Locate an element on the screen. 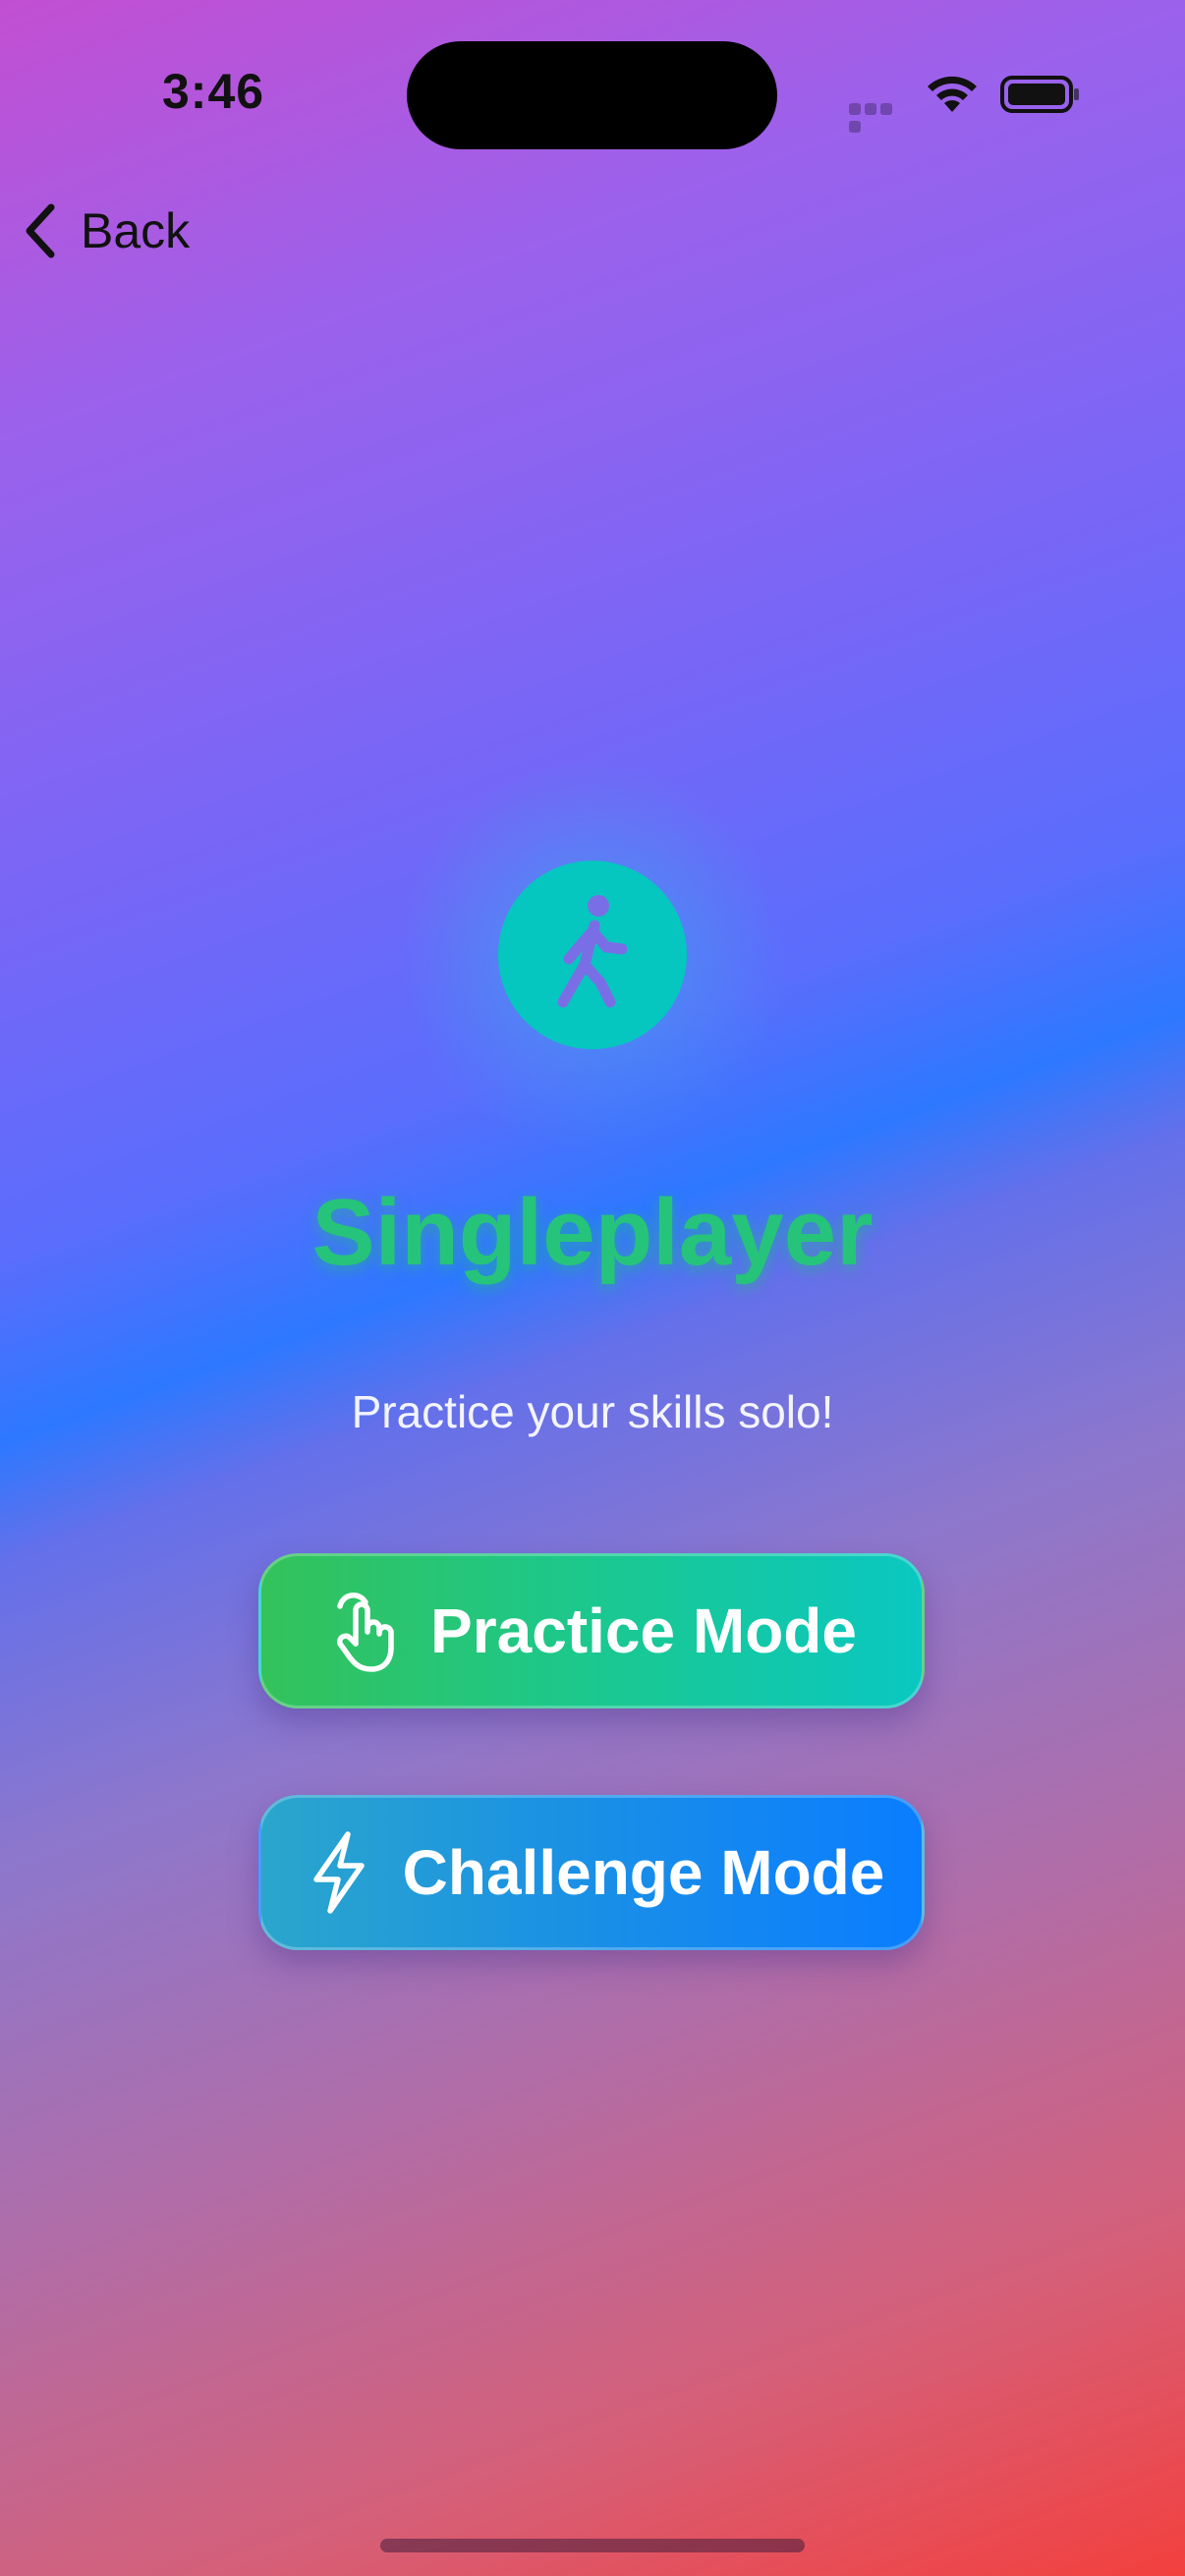  cellular-signal-icon is located at coordinates (879, 117).